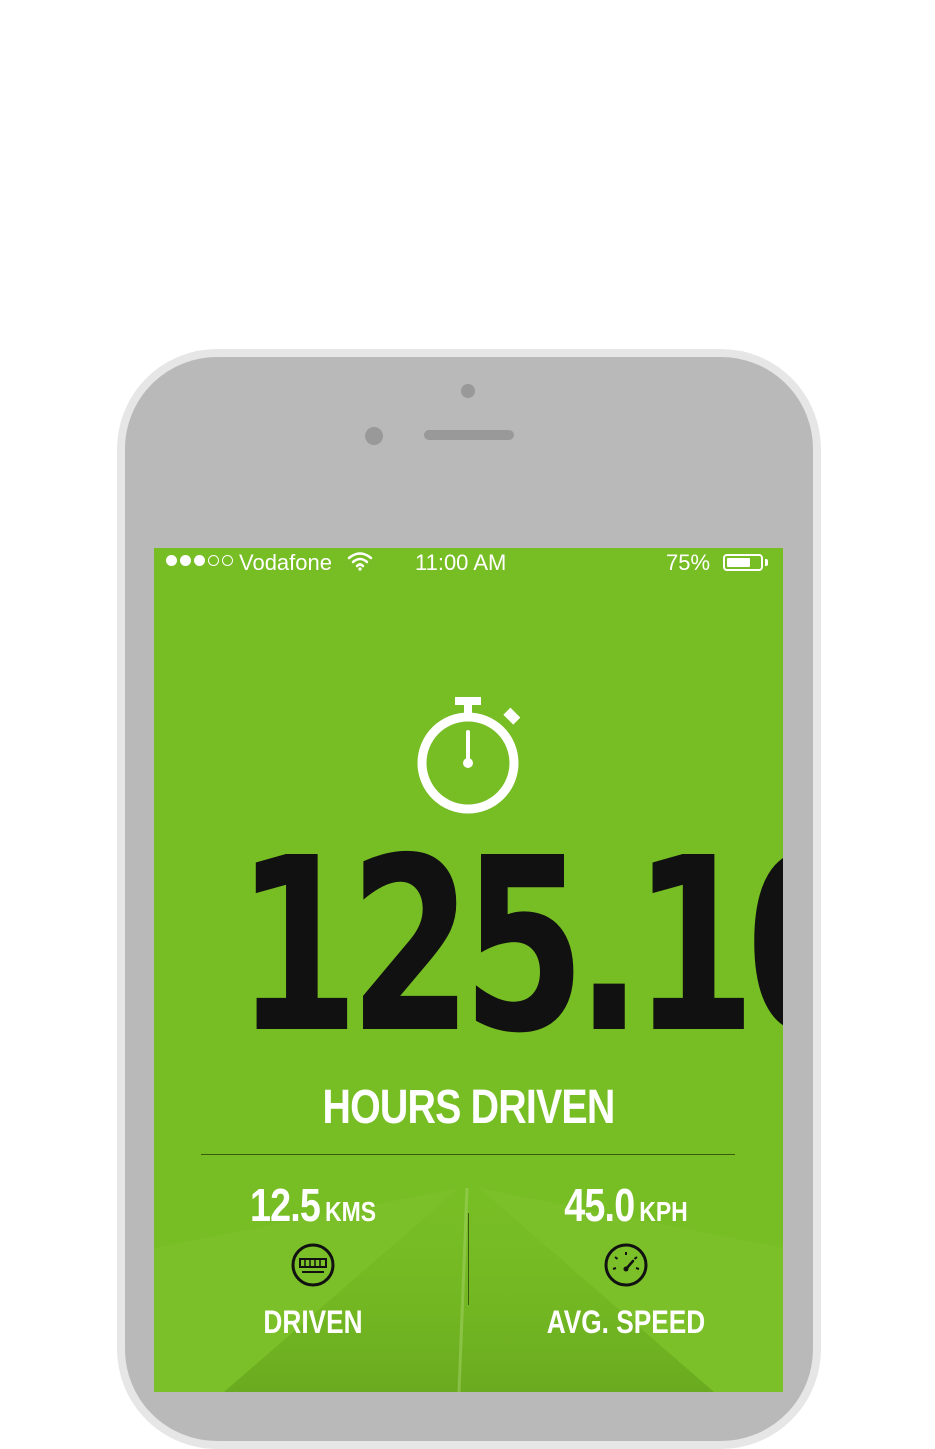  I want to click on speed-unit: KPH, so click(663, 1211).